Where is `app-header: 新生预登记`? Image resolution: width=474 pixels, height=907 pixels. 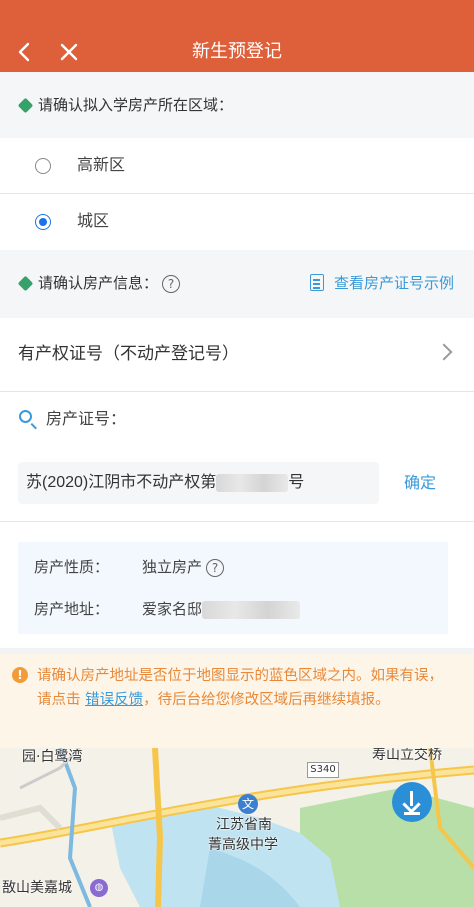
app-header: 新生预登记 is located at coordinates (237, 36).